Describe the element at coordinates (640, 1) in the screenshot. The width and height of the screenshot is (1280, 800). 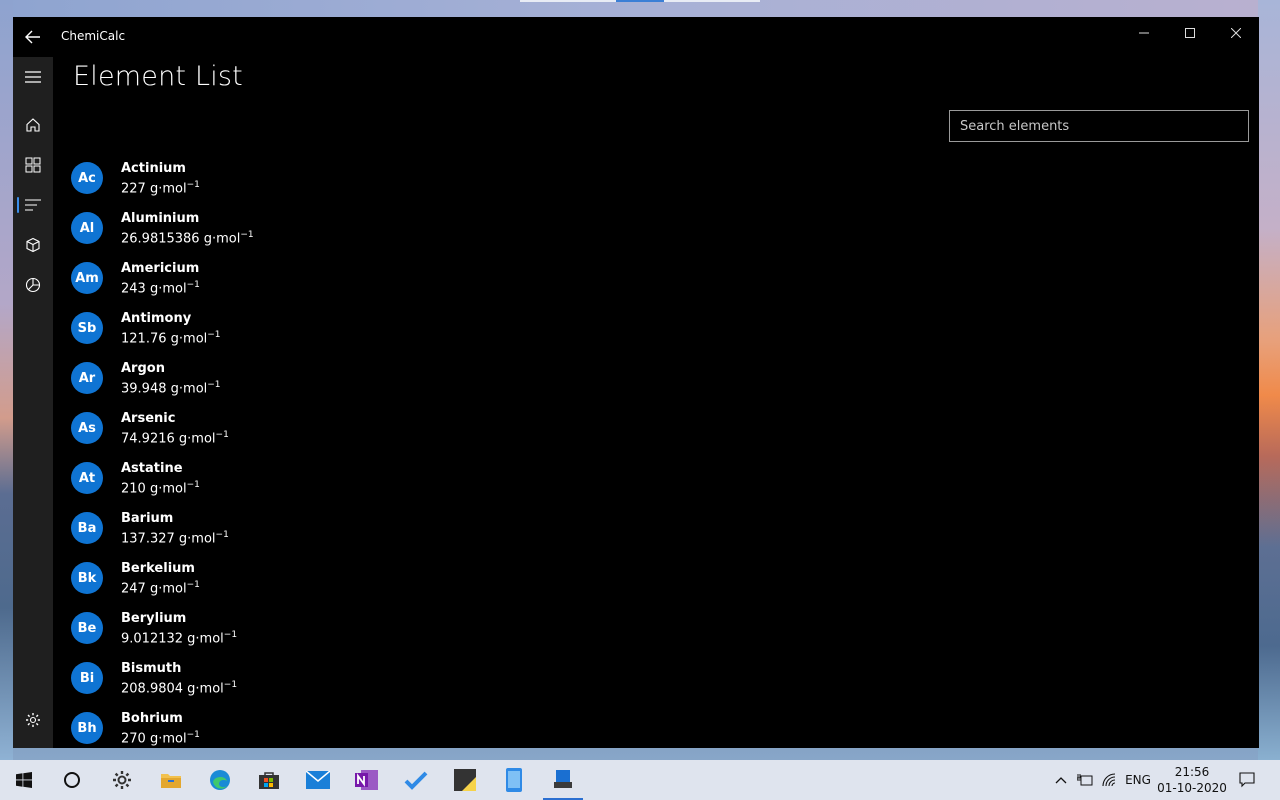
I see `hidden-window-edge-accent` at that location.